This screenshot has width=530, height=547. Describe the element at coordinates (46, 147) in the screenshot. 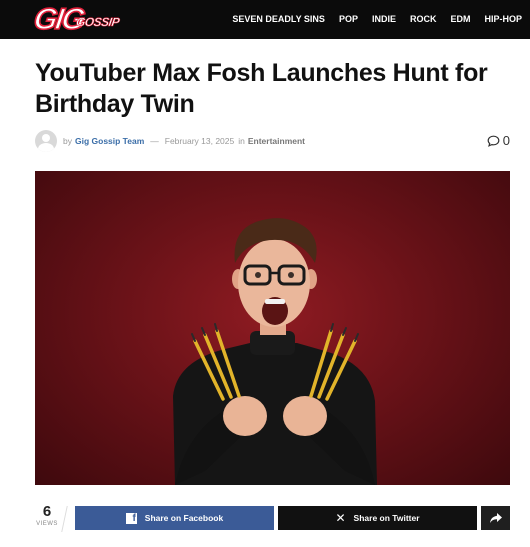

I see `avatar-body-shape` at that location.